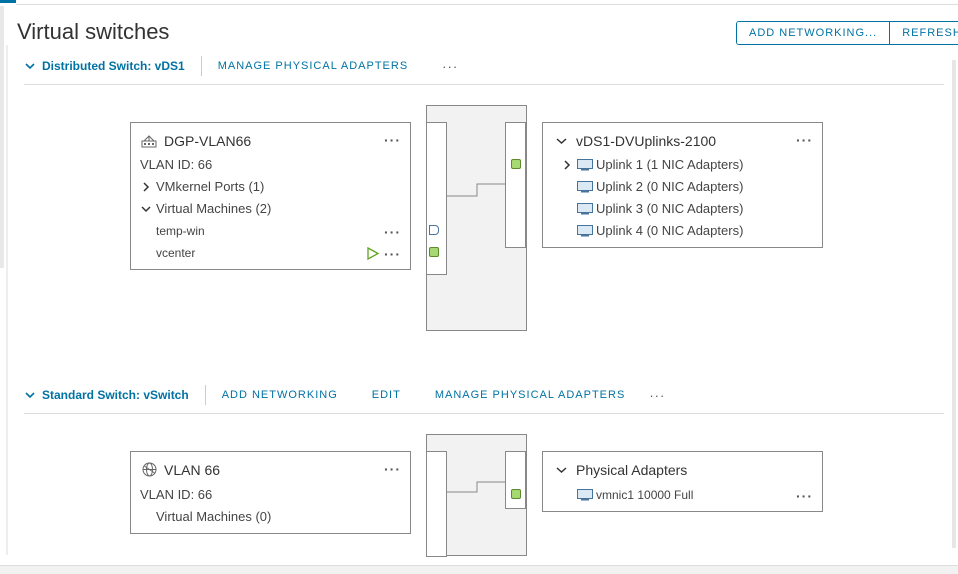 Image resolution: width=958 pixels, height=574 pixels. I want to click on distributed-switch-graphic, so click(476, 218).